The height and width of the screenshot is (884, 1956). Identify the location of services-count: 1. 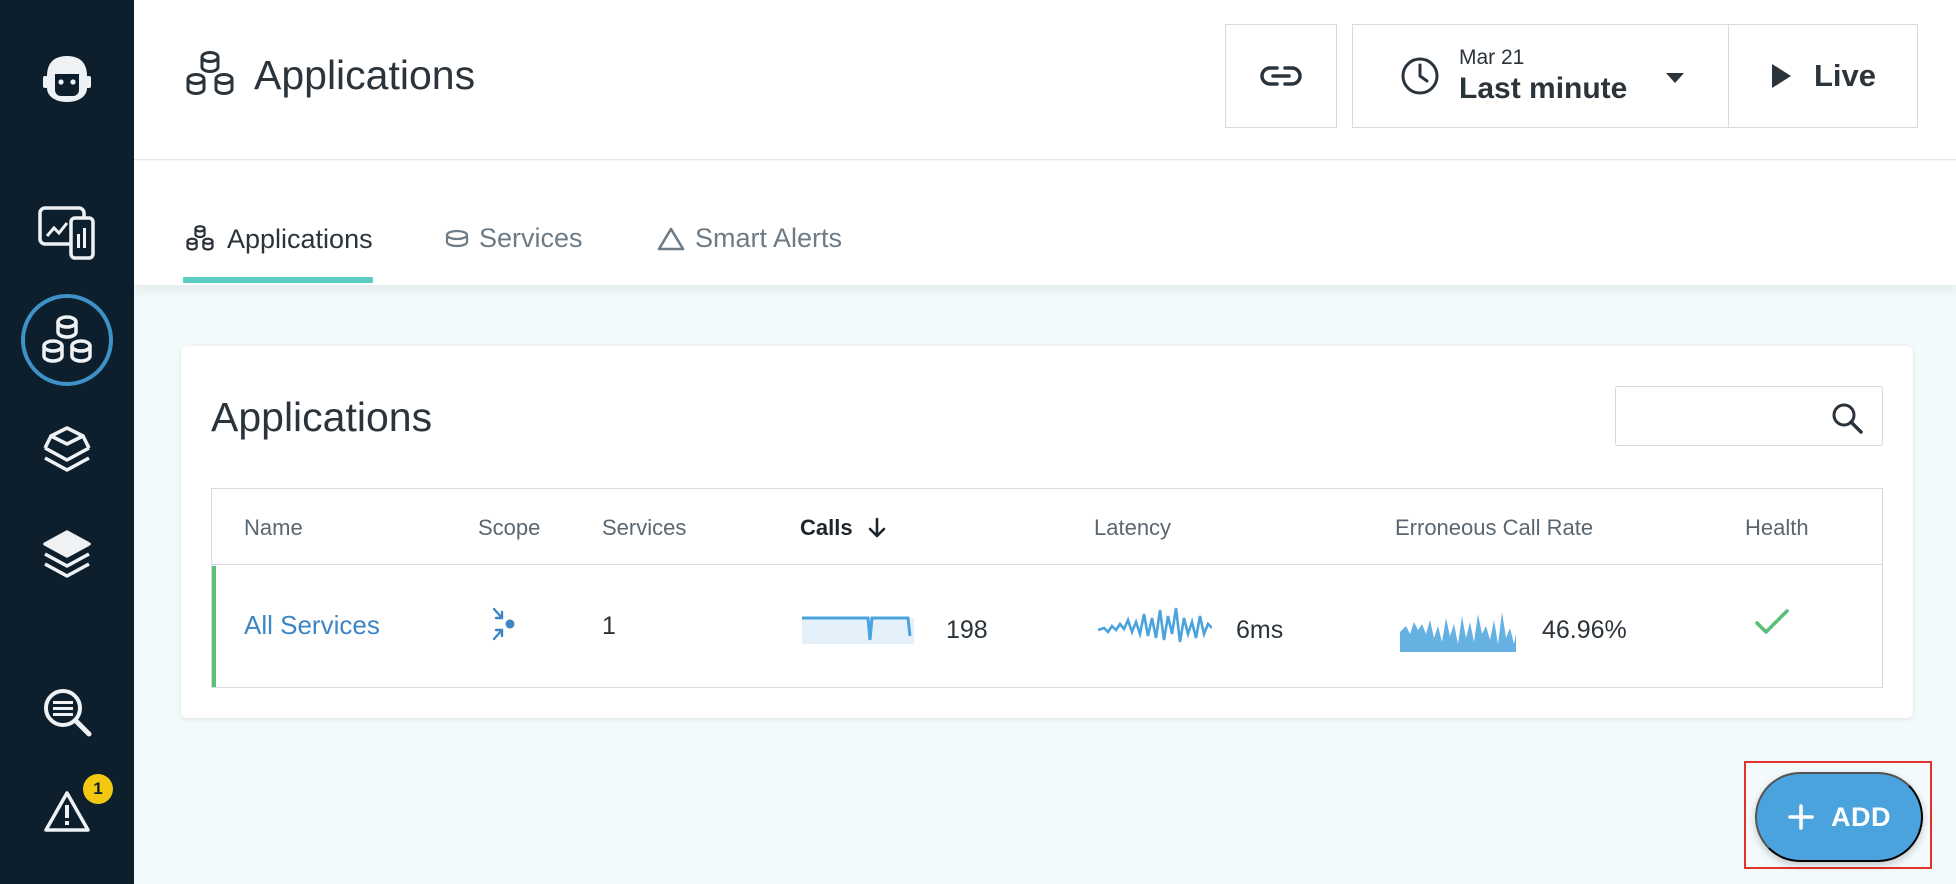
(609, 626).